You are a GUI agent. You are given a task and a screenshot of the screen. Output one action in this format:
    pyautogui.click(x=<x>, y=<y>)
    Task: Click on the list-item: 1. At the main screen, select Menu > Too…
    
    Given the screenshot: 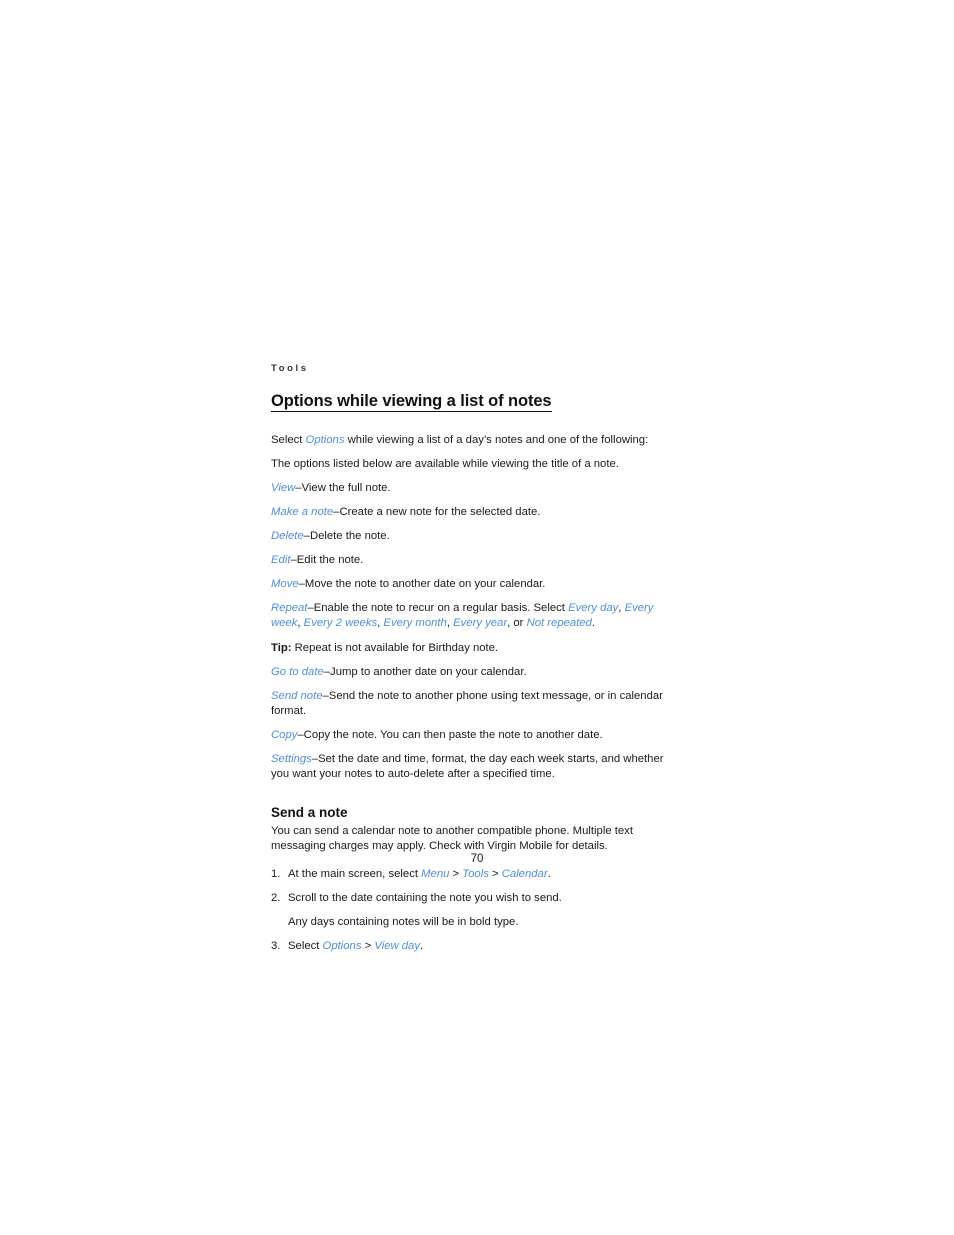 What is the action you would take?
    pyautogui.click(x=471, y=874)
    